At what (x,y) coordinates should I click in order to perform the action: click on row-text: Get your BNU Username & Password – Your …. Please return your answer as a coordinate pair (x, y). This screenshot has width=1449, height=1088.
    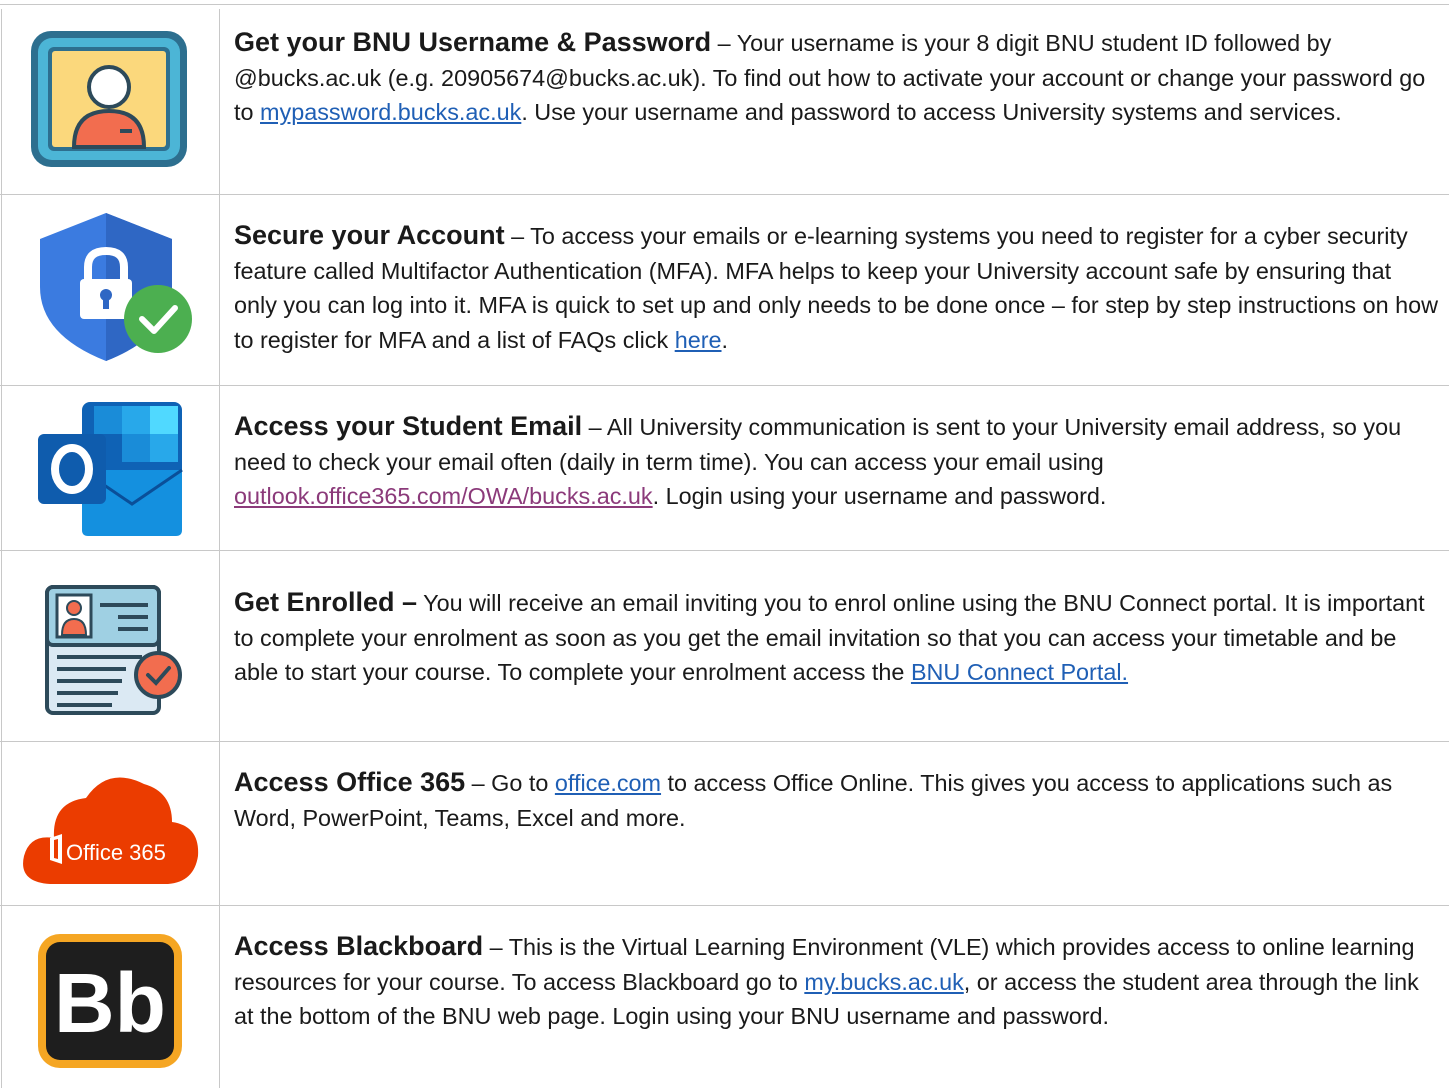
    Looking at the image, I should click on (836, 77).